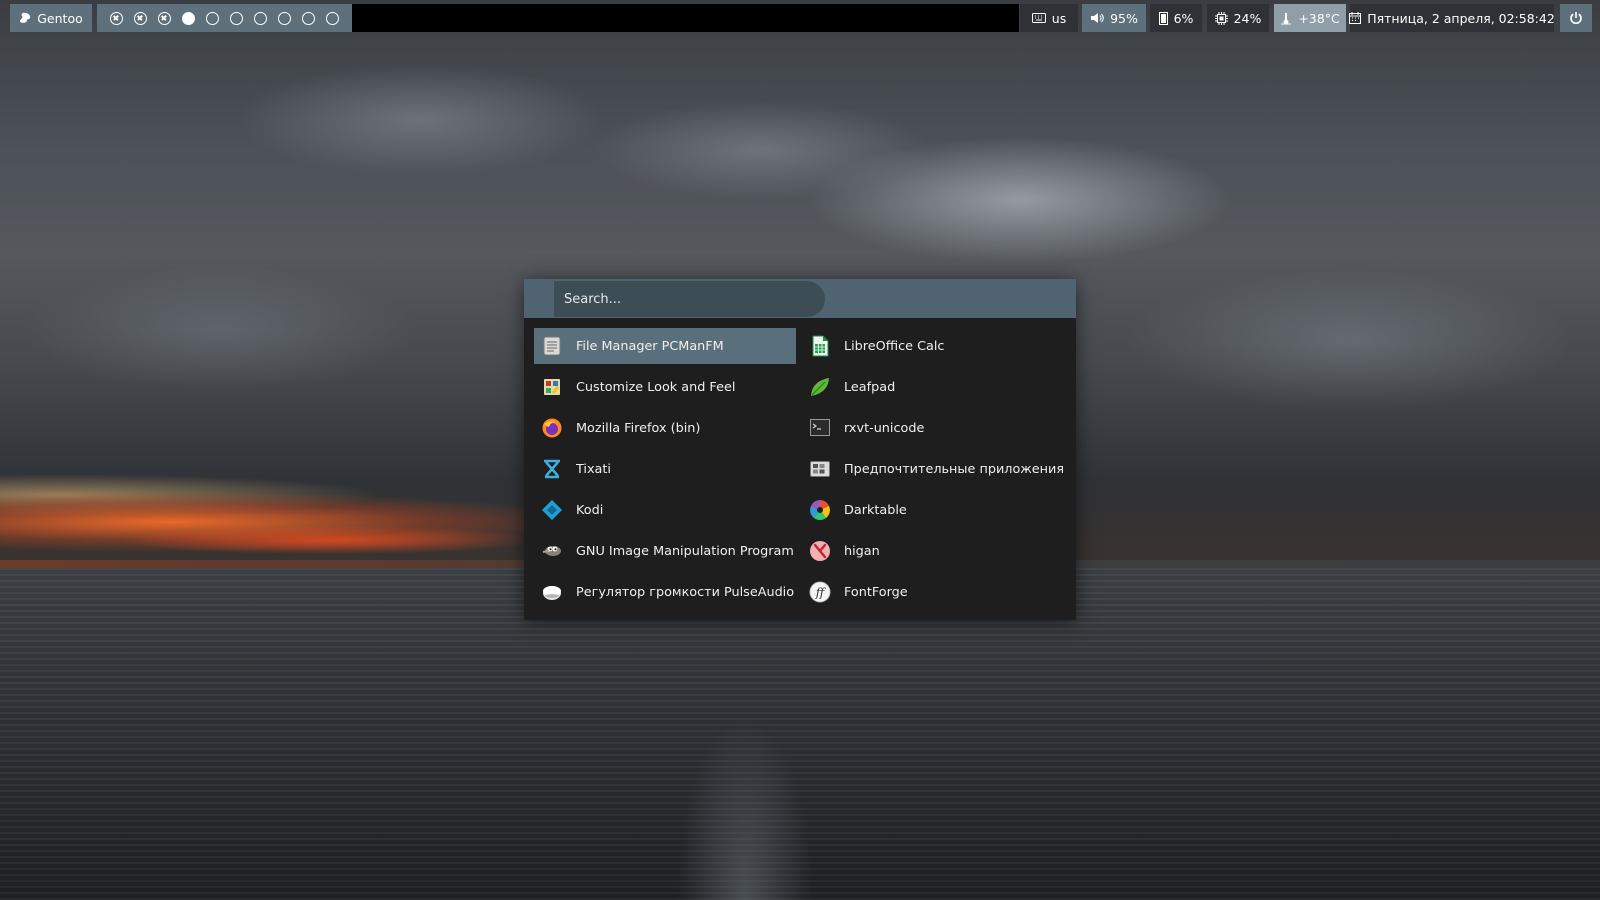  I want to click on app-label: higan, so click(862, 551).